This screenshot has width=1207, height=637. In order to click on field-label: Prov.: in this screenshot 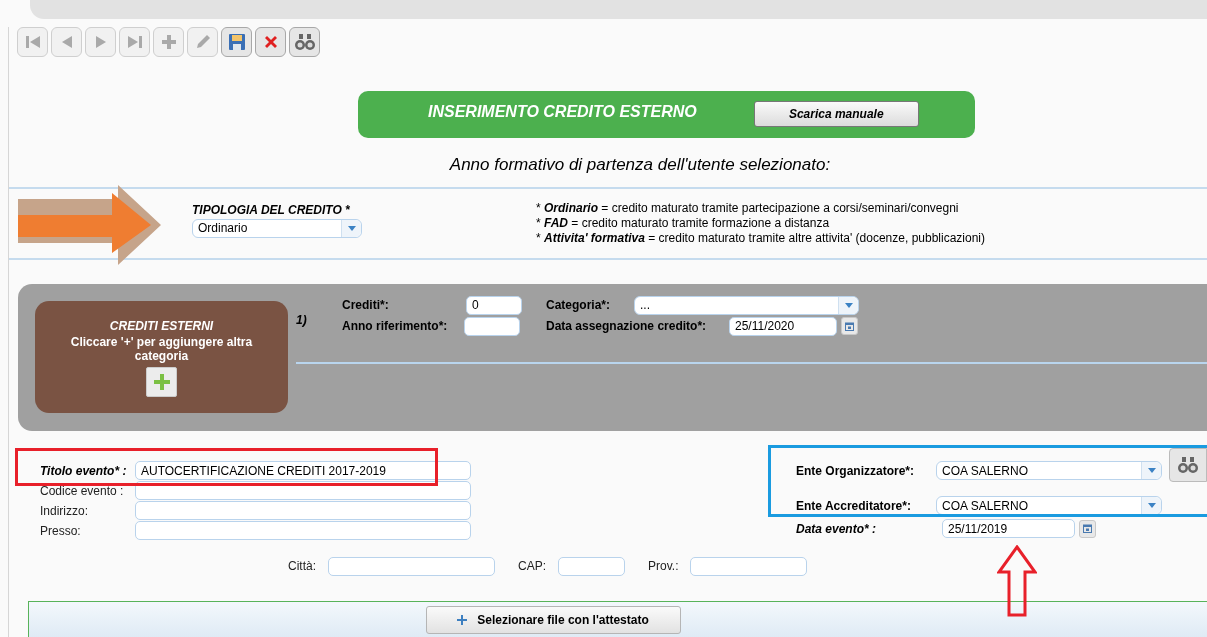, I will do `click(663, 566)`.